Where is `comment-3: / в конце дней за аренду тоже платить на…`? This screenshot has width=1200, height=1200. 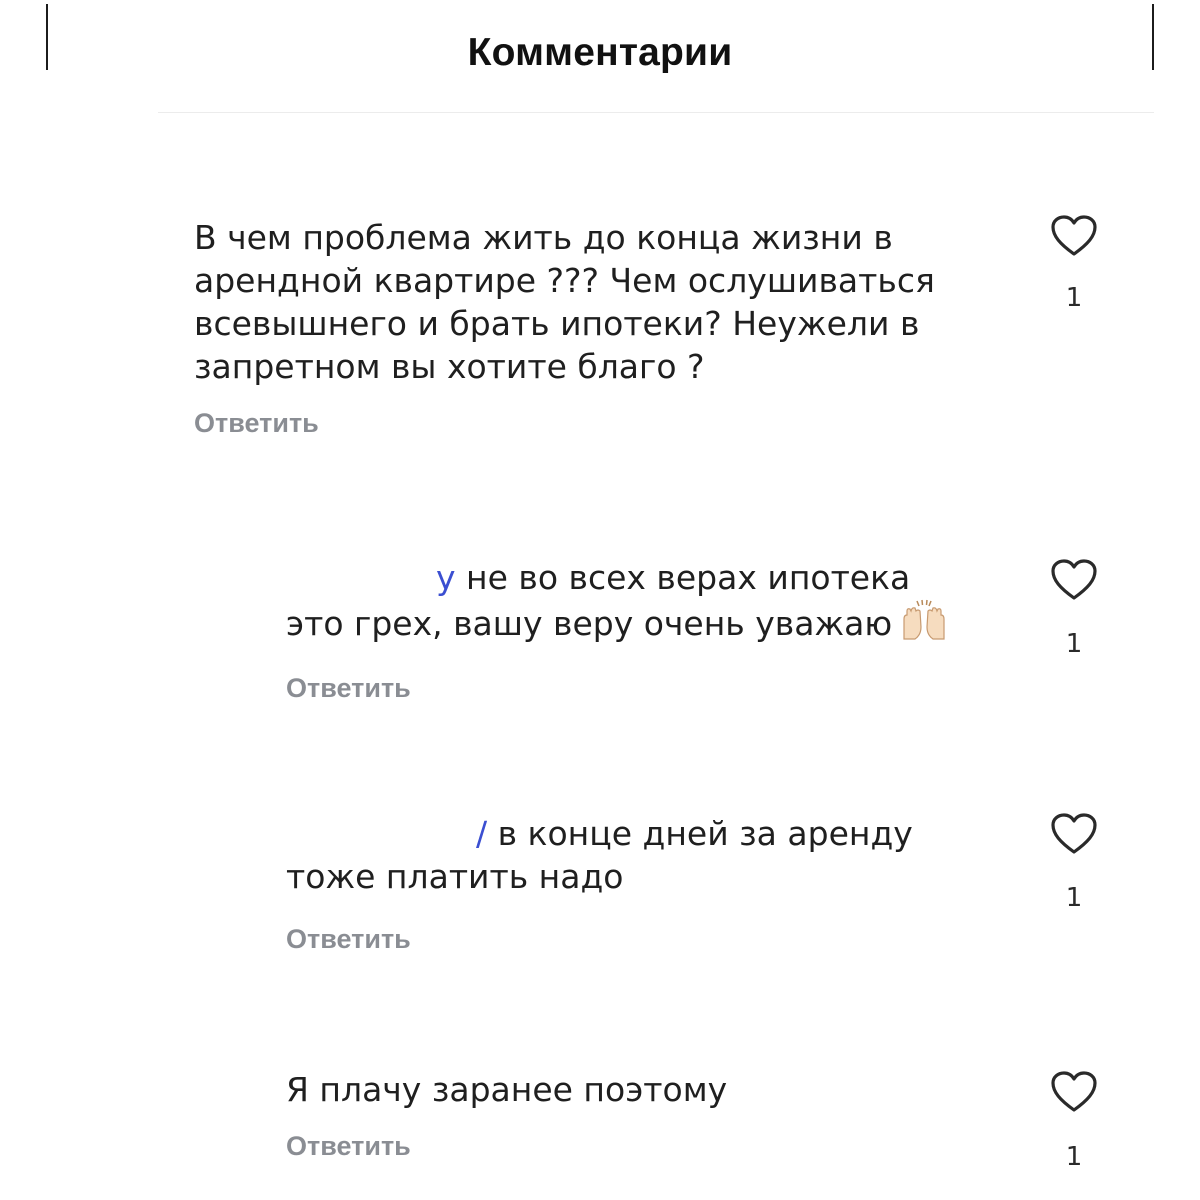 comment-3: / в конце дней за аренду тоже платить на… is located at coordinates (636, 883).